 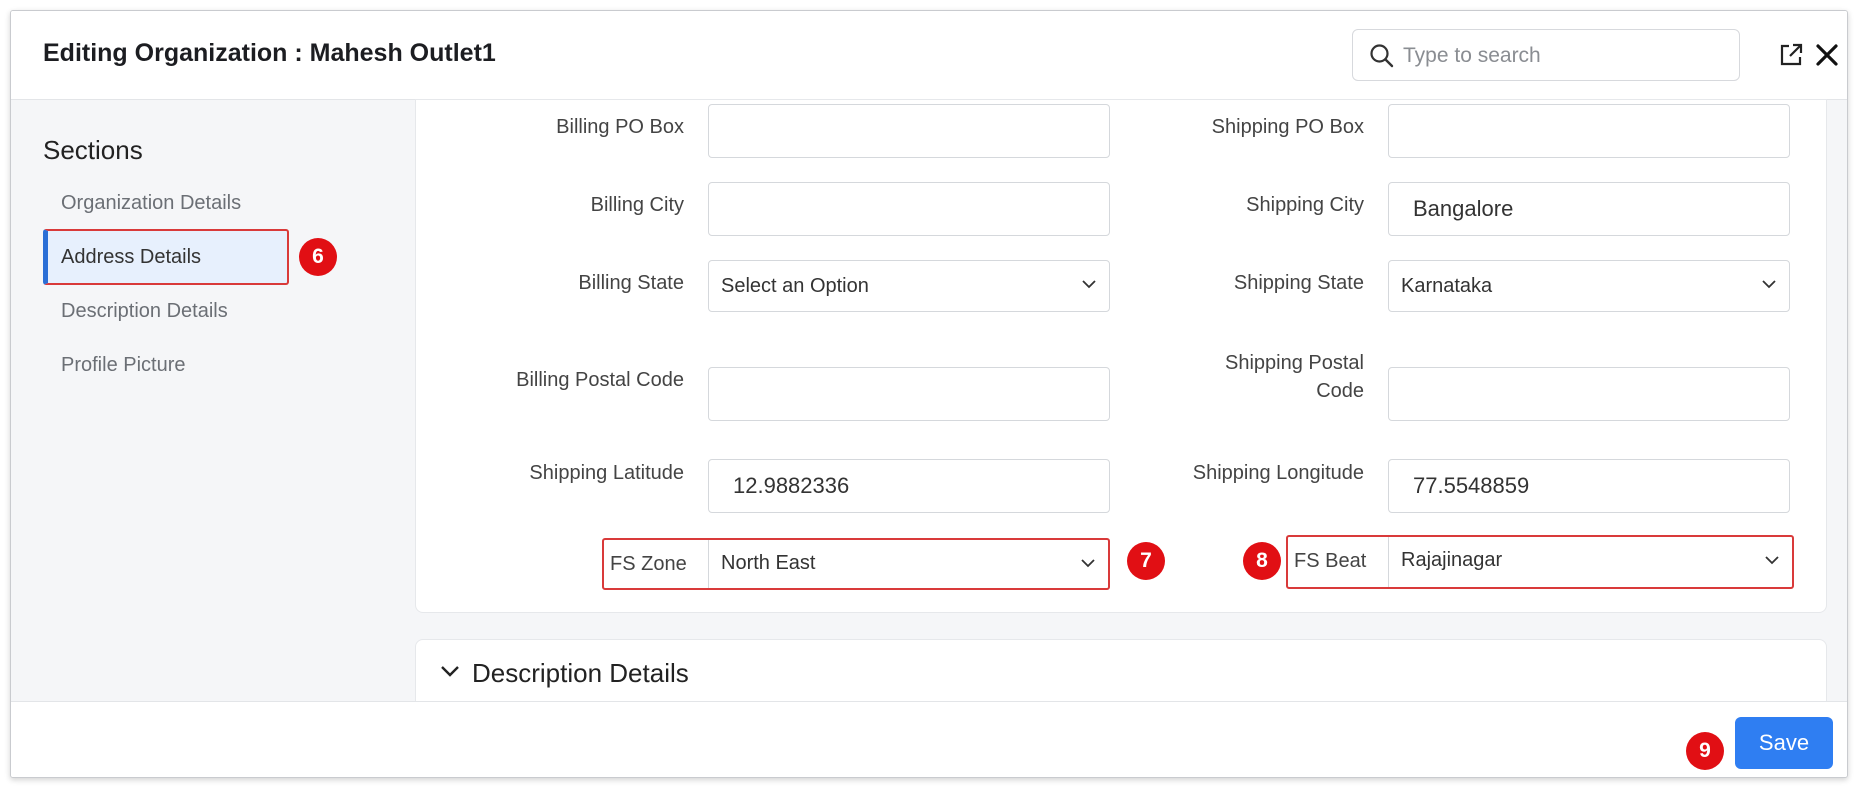 What do you see at coordinates (1791, 55) in the screenshot?
I see `open-external-icon` at bounding box center [1791, 55].